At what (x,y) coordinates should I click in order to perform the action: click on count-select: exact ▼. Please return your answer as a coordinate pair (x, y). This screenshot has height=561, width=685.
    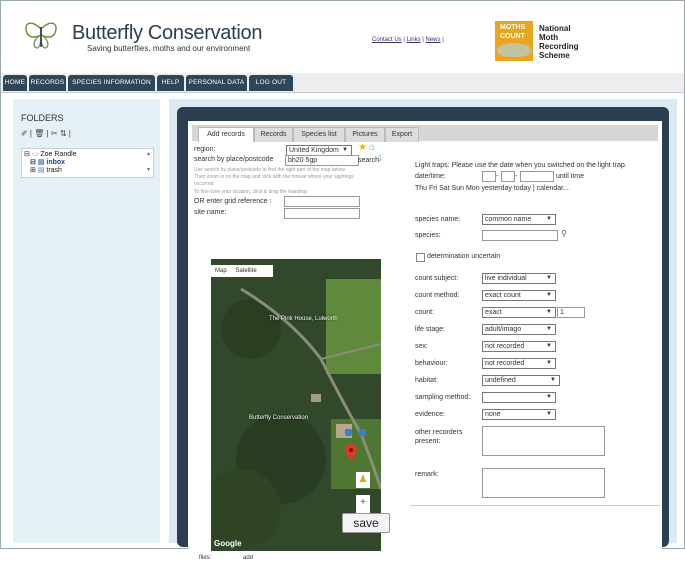
    Looking at the image, I should click on (519, 312).